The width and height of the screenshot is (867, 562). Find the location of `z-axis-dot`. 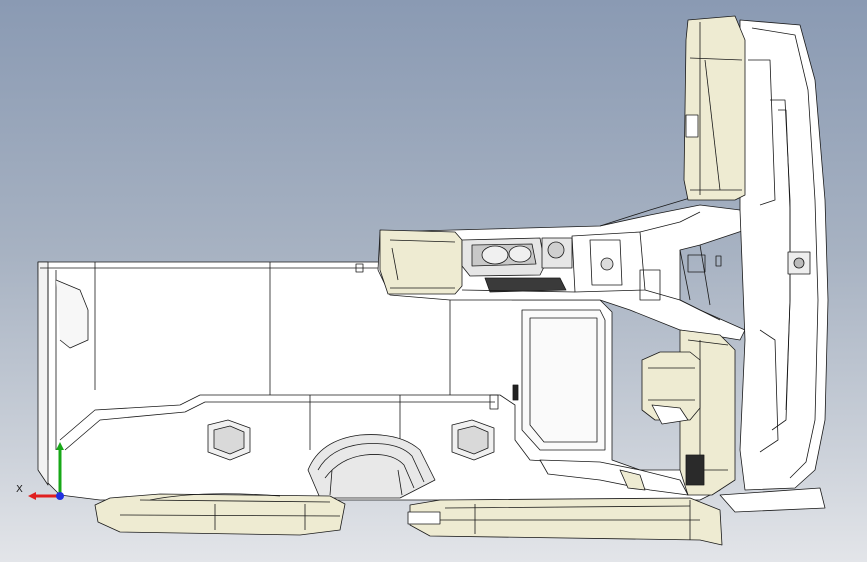

z-axis-dot is located at coordinates (60, 496).